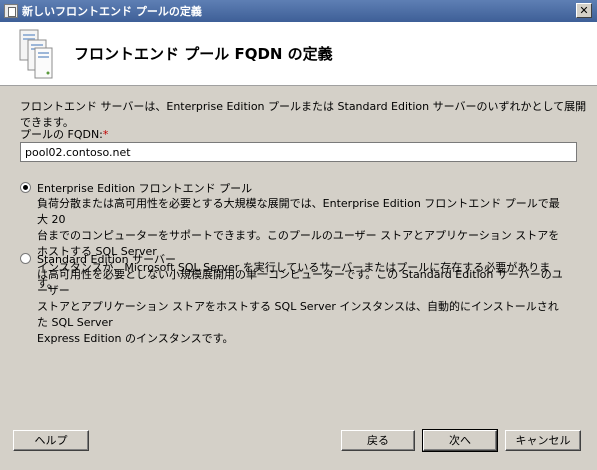  Describe the element at coordinates (135, 338) in the screenshot. I see `description-line: Express Edition のインスタンスです。` at that location.